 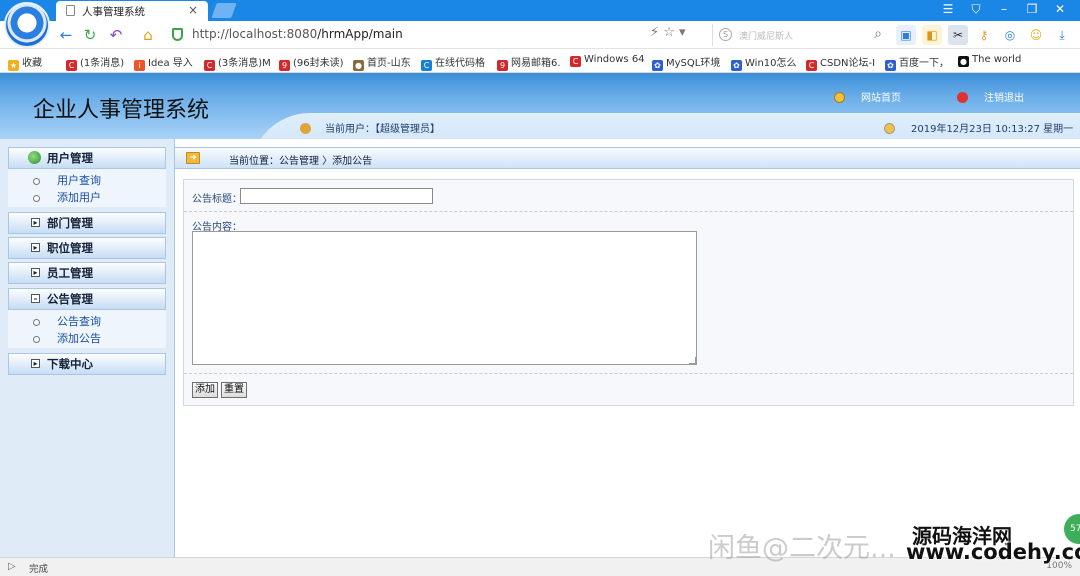 I want to click on key-icon: ⚷, so click(x=984, y=35).